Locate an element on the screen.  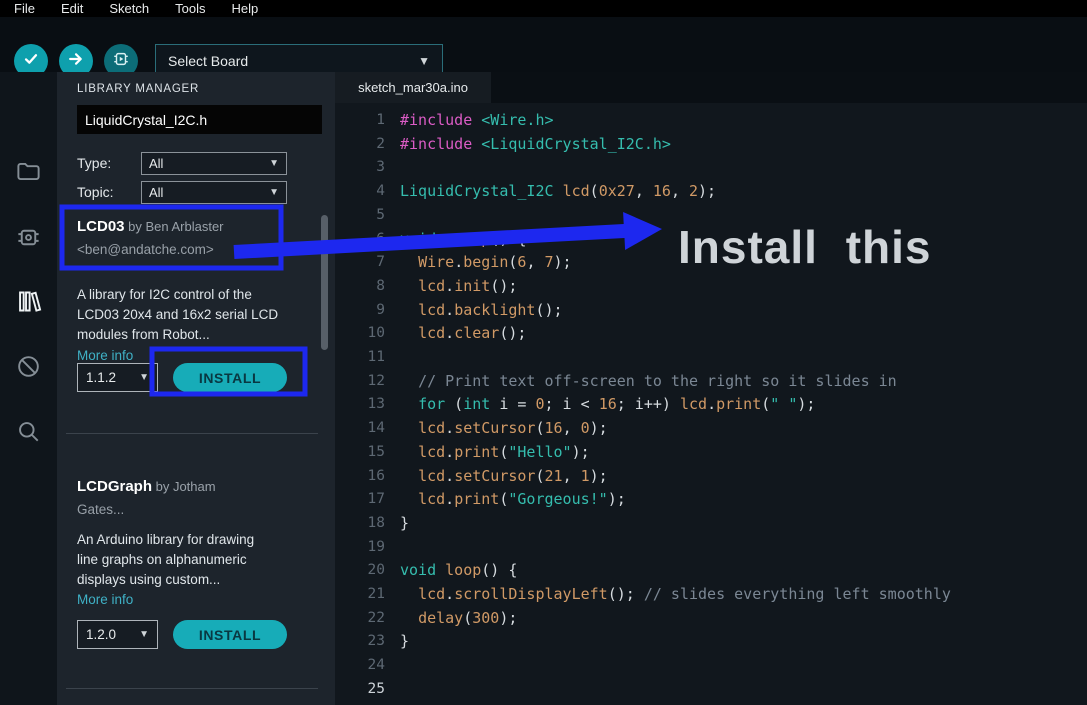
code-line: 14 lcd.setCursor(16, 0); is located at coordinates (487, 428).